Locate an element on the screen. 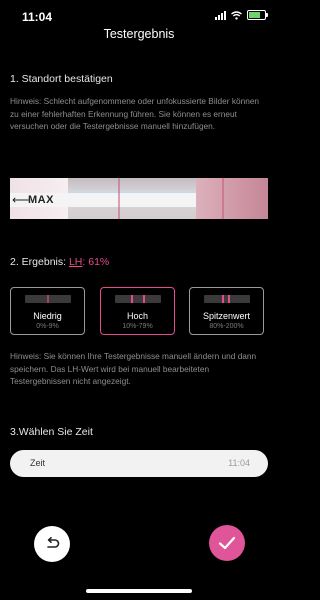  status-icons is located at coordinates (241, 15).